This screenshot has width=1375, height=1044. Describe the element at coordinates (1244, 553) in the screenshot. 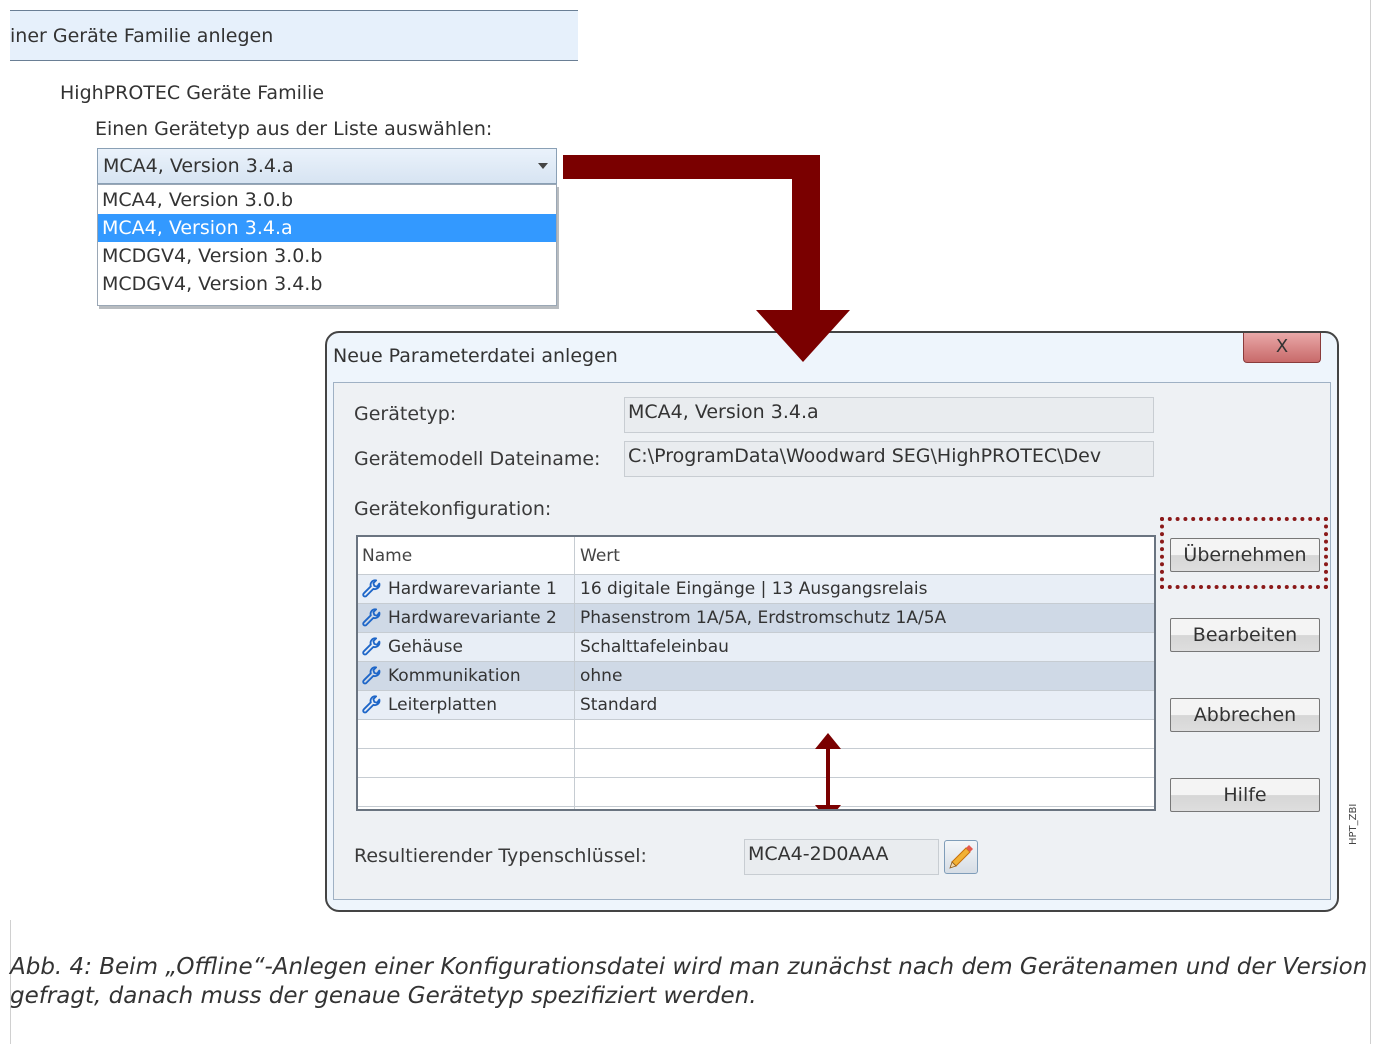

I see `apply-highlight-box` at that location.